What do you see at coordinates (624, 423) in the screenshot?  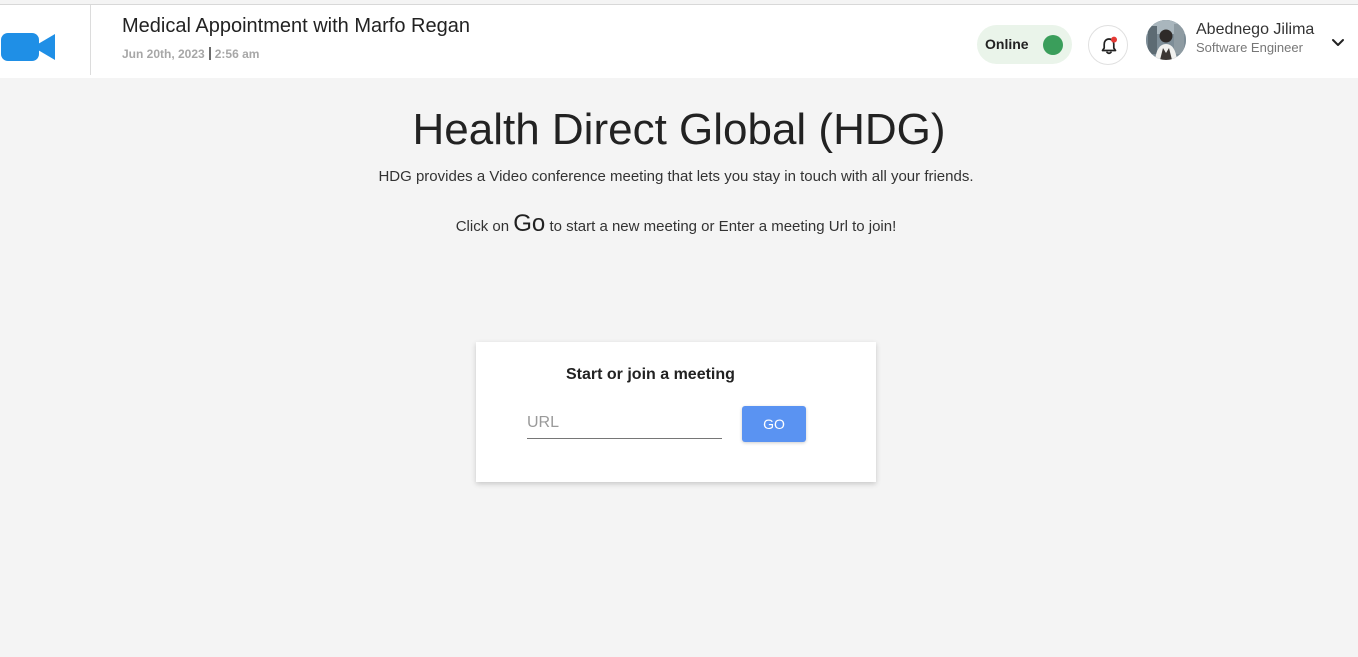 I see `meeting-url-input` at bounding box center [624, 423].